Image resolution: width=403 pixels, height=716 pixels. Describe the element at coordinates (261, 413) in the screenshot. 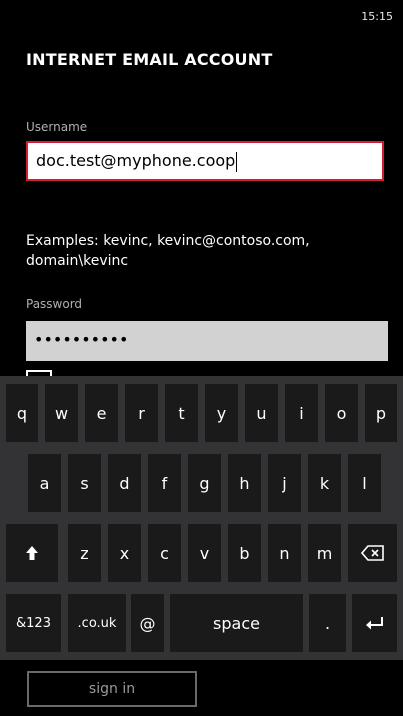

I see `key-u: u` at that location.